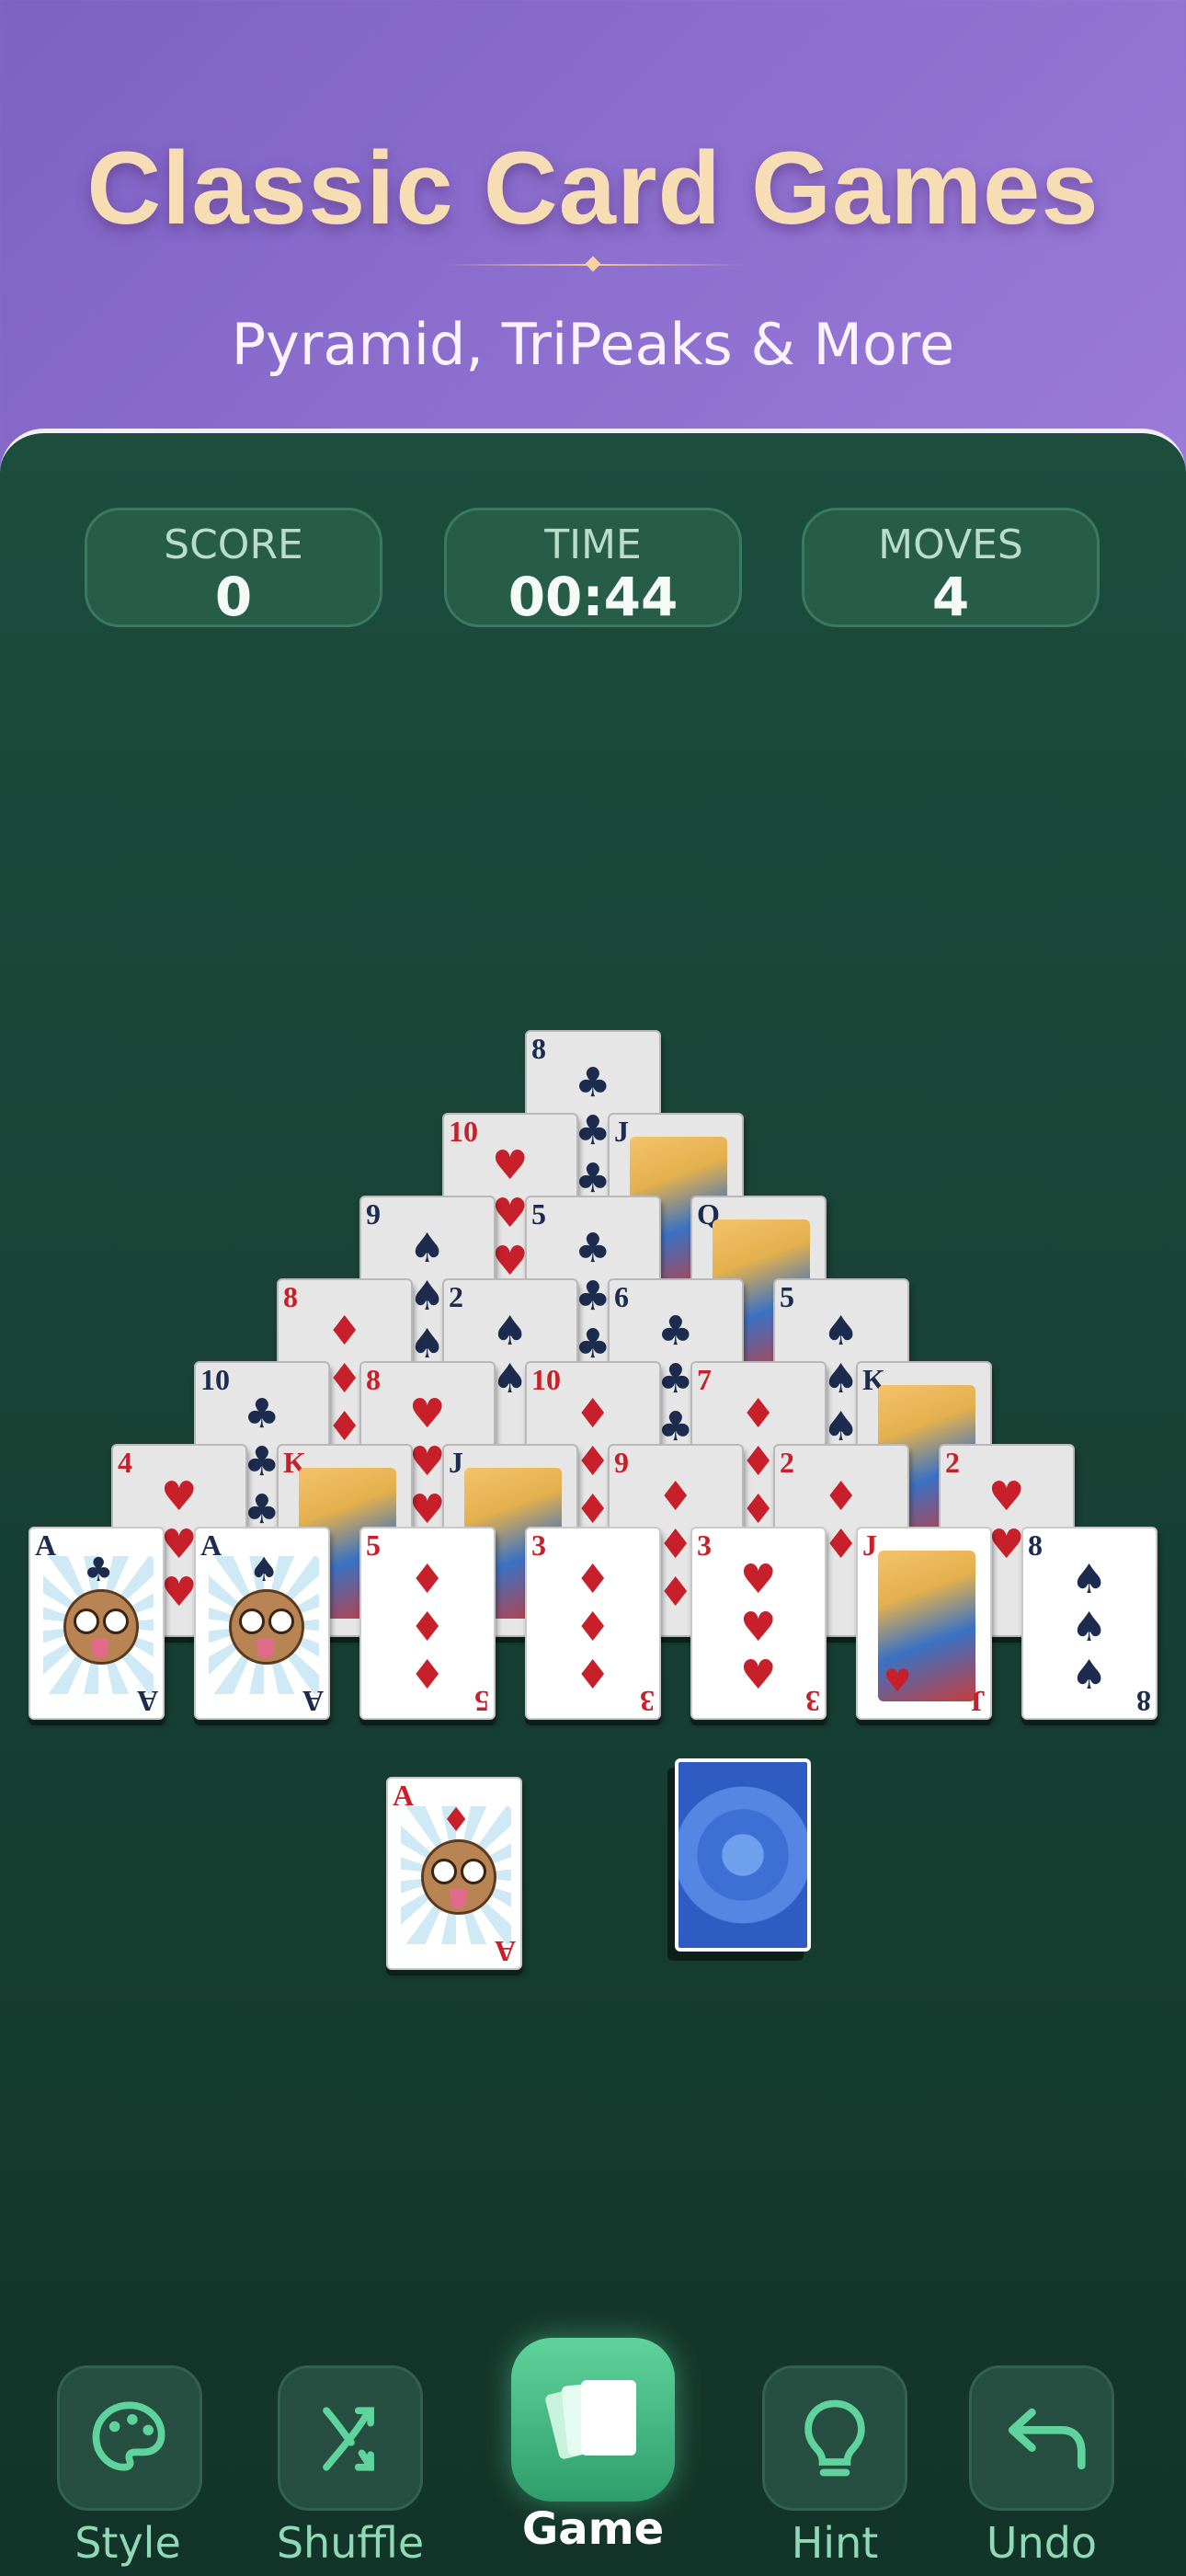 The image size is (1186, 2576). Describe the element at coordinates (950, 544) in the screenshot. I see `moves-label: MOVES` at that location.